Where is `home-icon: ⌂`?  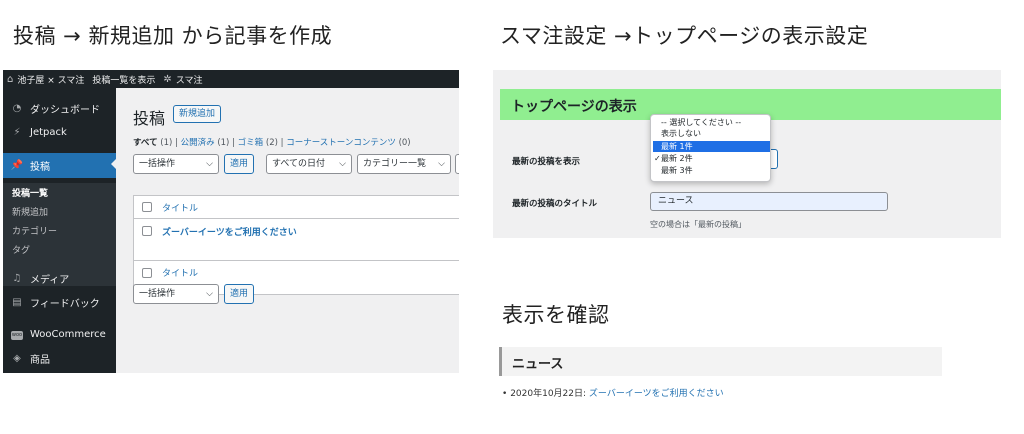
home-icon: ⌂ is located at coordinates (10, 79).